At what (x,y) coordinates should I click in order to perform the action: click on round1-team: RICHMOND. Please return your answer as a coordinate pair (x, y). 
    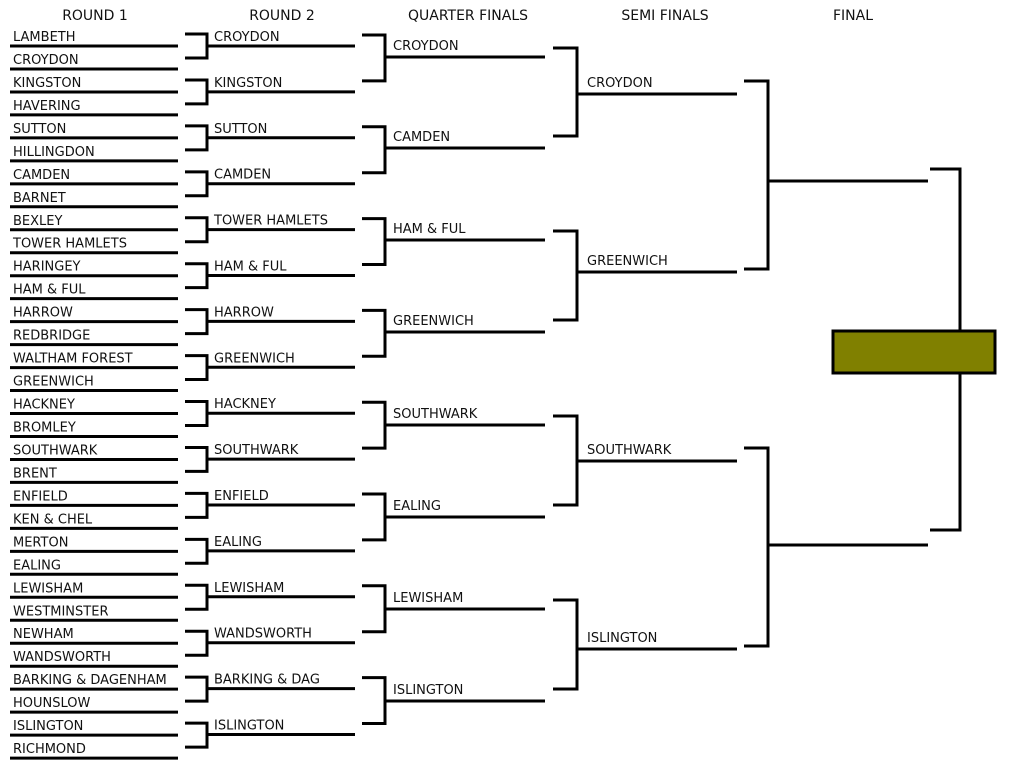
    Looking at the image, I should click on (49, 749).